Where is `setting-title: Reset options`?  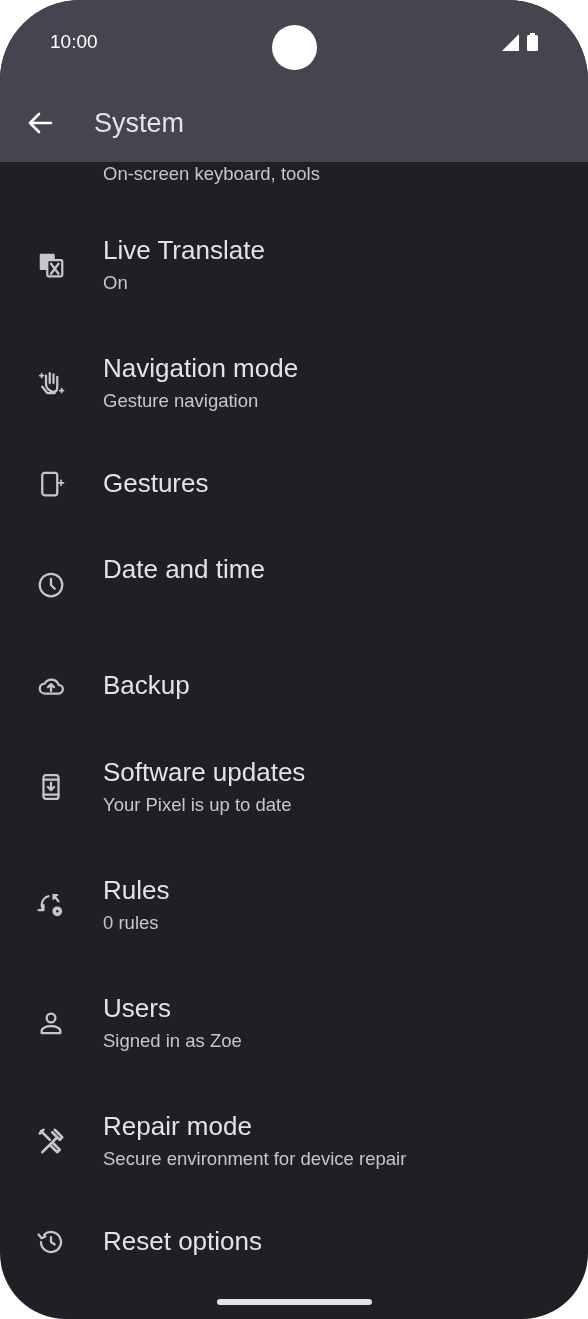
setting-title: Reset options is located at coordinates (182, 1242).